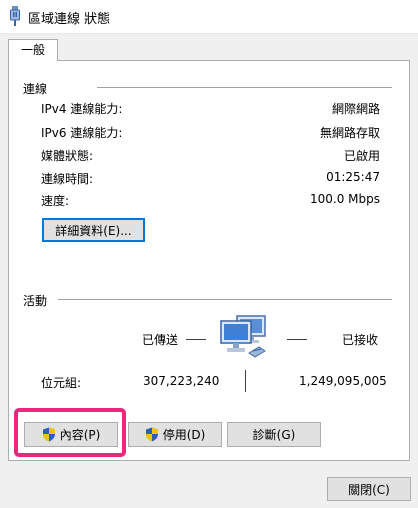 This screenshot has height=508, width=418. Describe the element at coordinates (297, 339) in the screenshot. I see `received-connector-line` at that location.